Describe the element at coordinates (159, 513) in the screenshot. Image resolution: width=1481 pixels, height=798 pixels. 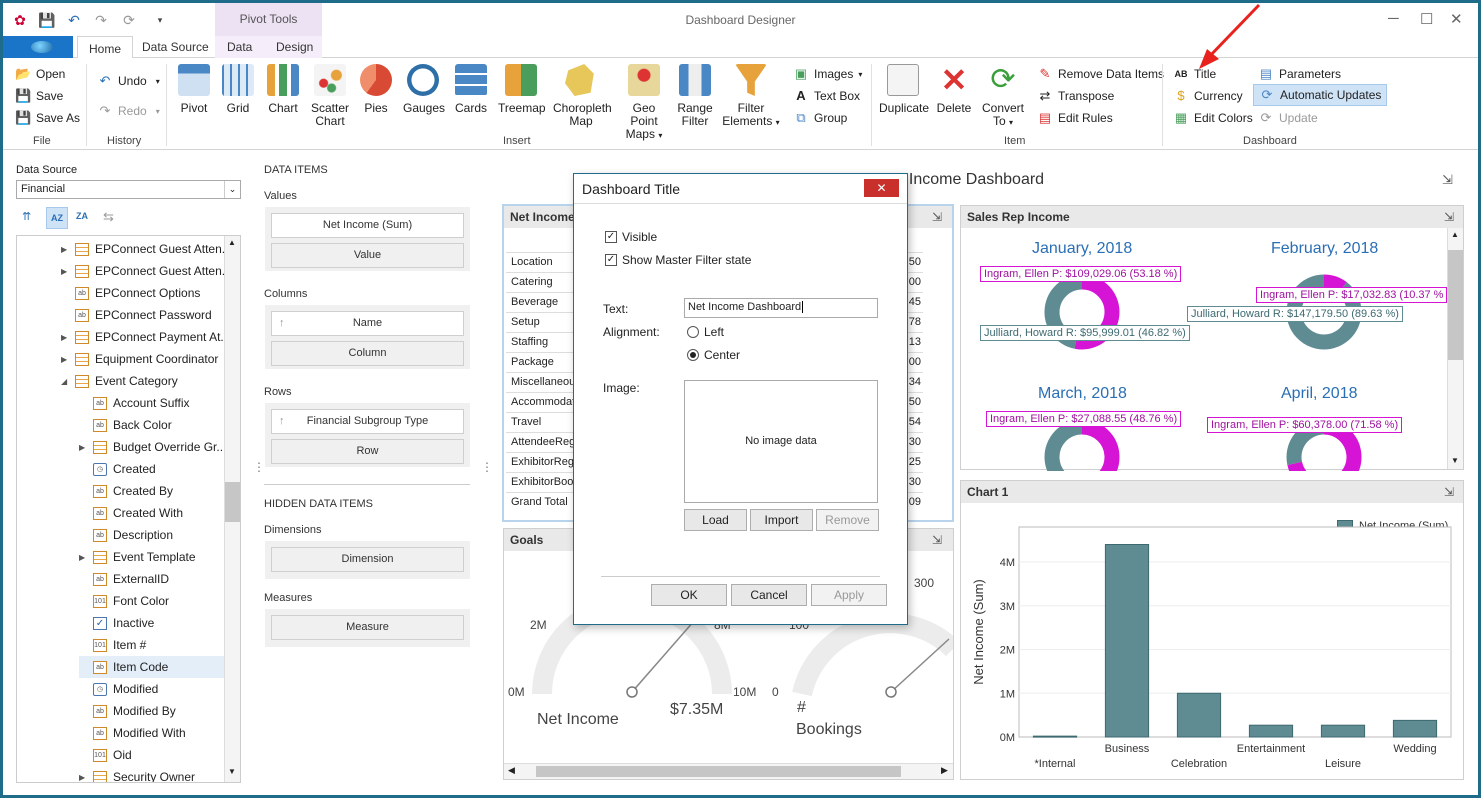
I see `field-item: ab Created With` at that location.